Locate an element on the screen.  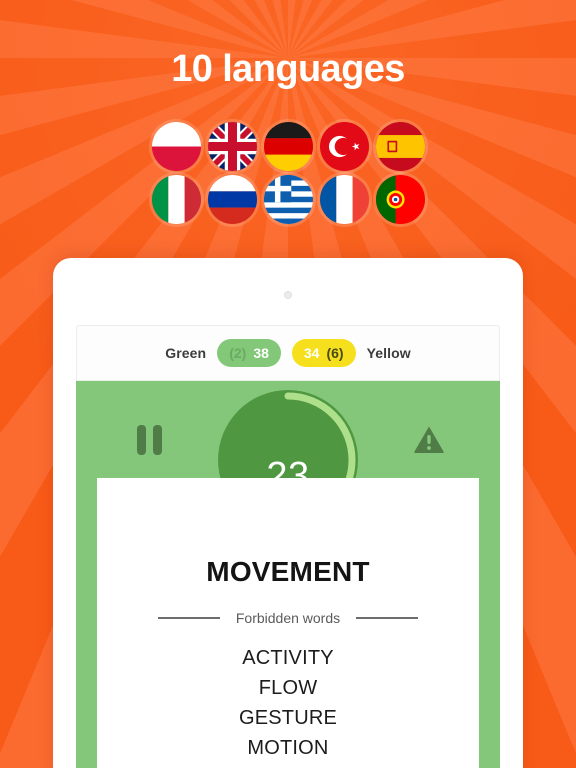
green-score-main: 38 is located at coordinates (261, 353).